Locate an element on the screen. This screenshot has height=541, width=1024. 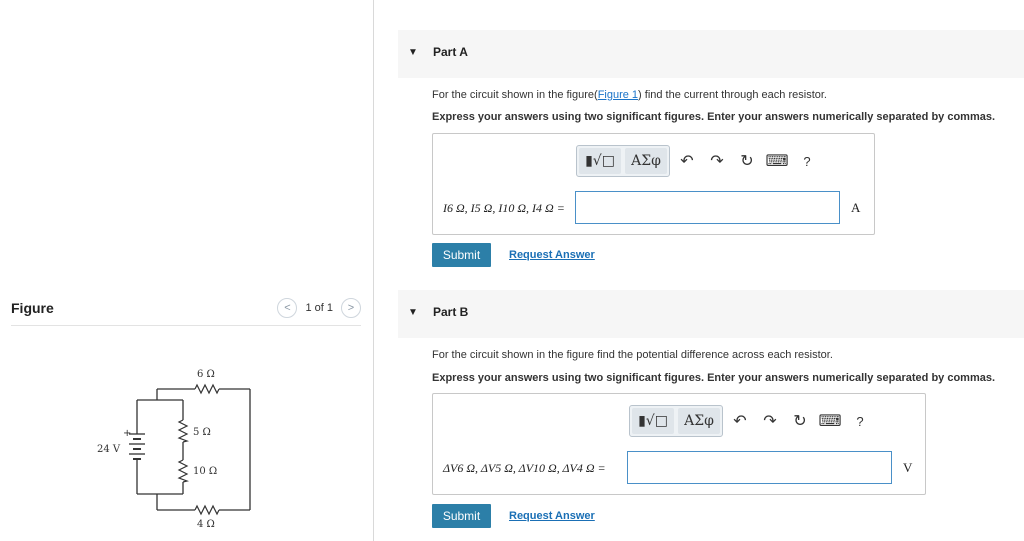
part-b-toolbar-group: ▮√□ ΑΣφ is located at coordinates (676, 421).